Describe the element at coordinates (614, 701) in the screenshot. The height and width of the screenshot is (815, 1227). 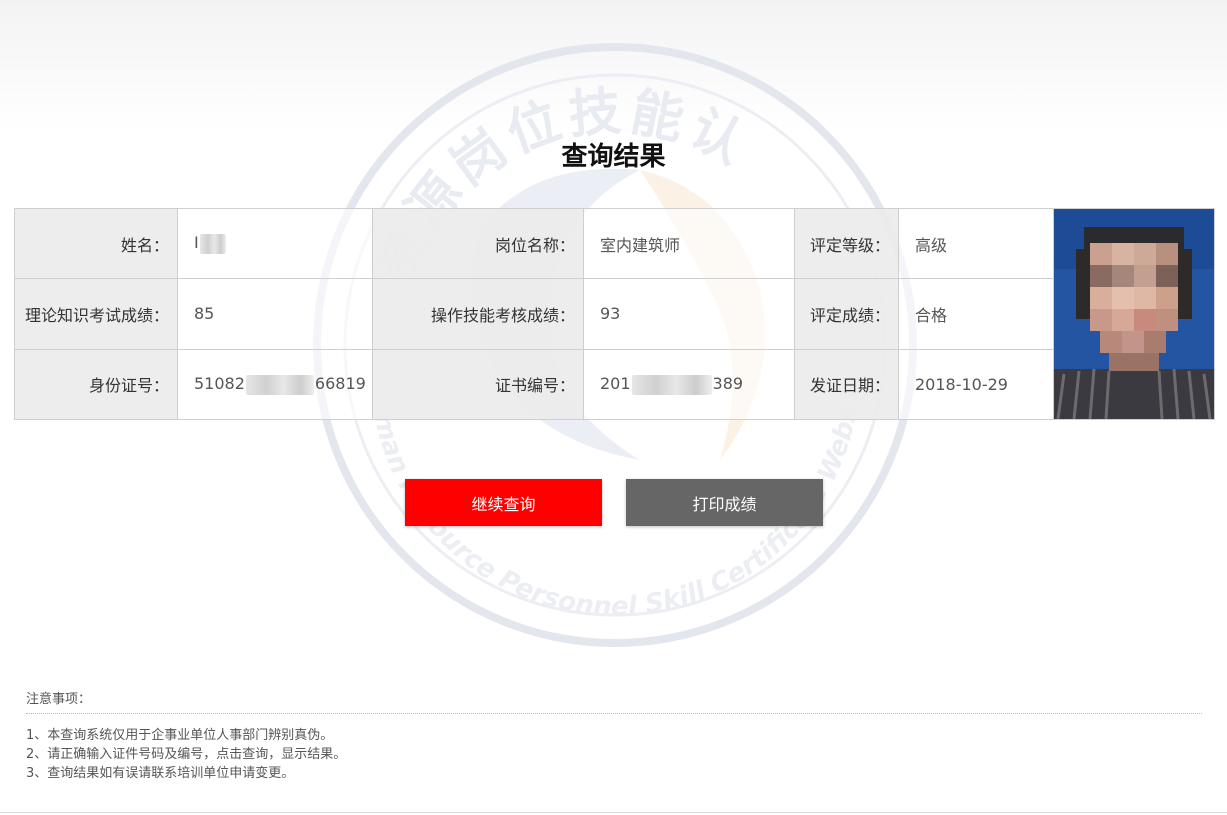
I see `notes-title: 注意事项：` at that location.